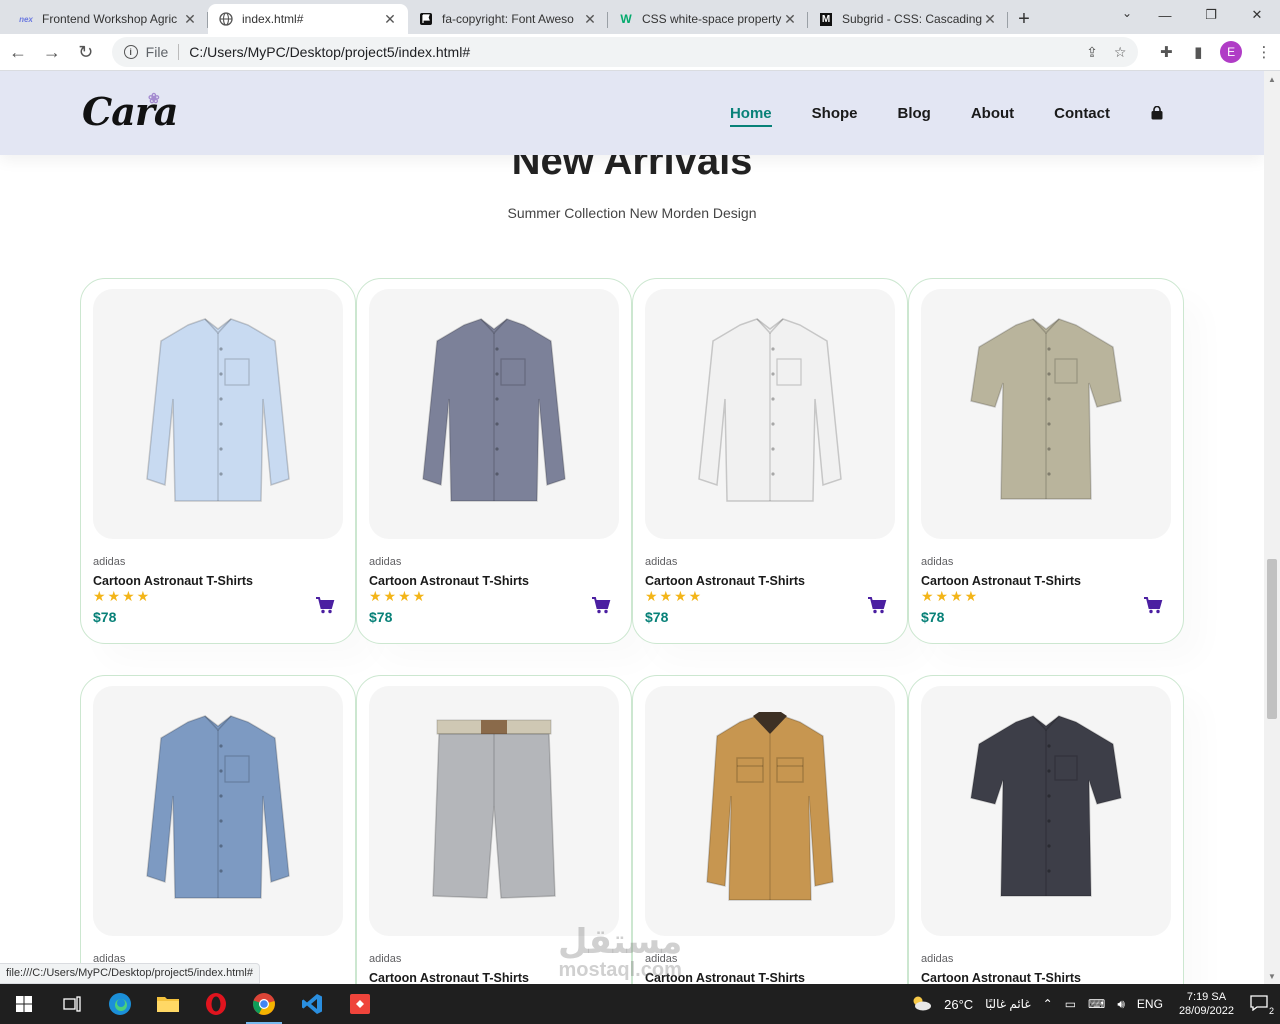 This screenshot has height=1024, width=1280. I want to click on window-controls: — ❐ ✕, so click(1211, 15).